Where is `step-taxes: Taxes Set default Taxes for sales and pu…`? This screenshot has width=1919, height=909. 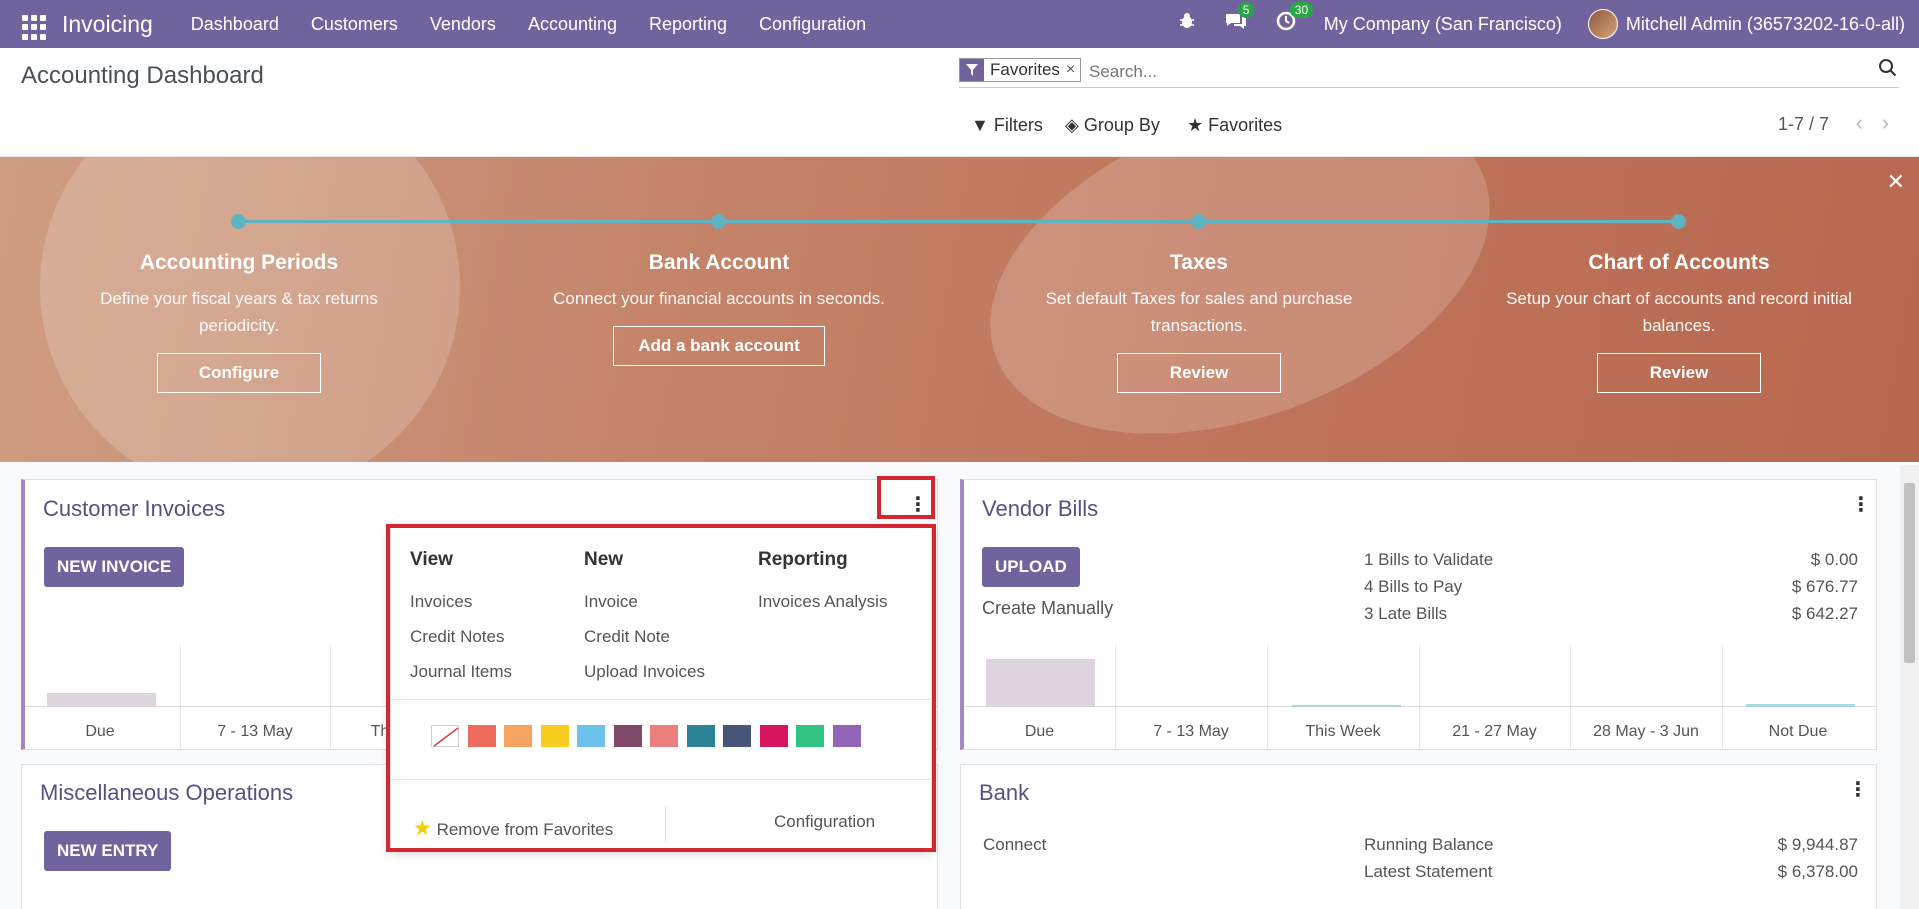 step-taxes: Taxes Set default Taxes for sales and pu… is located at coordinates (1199, 322).